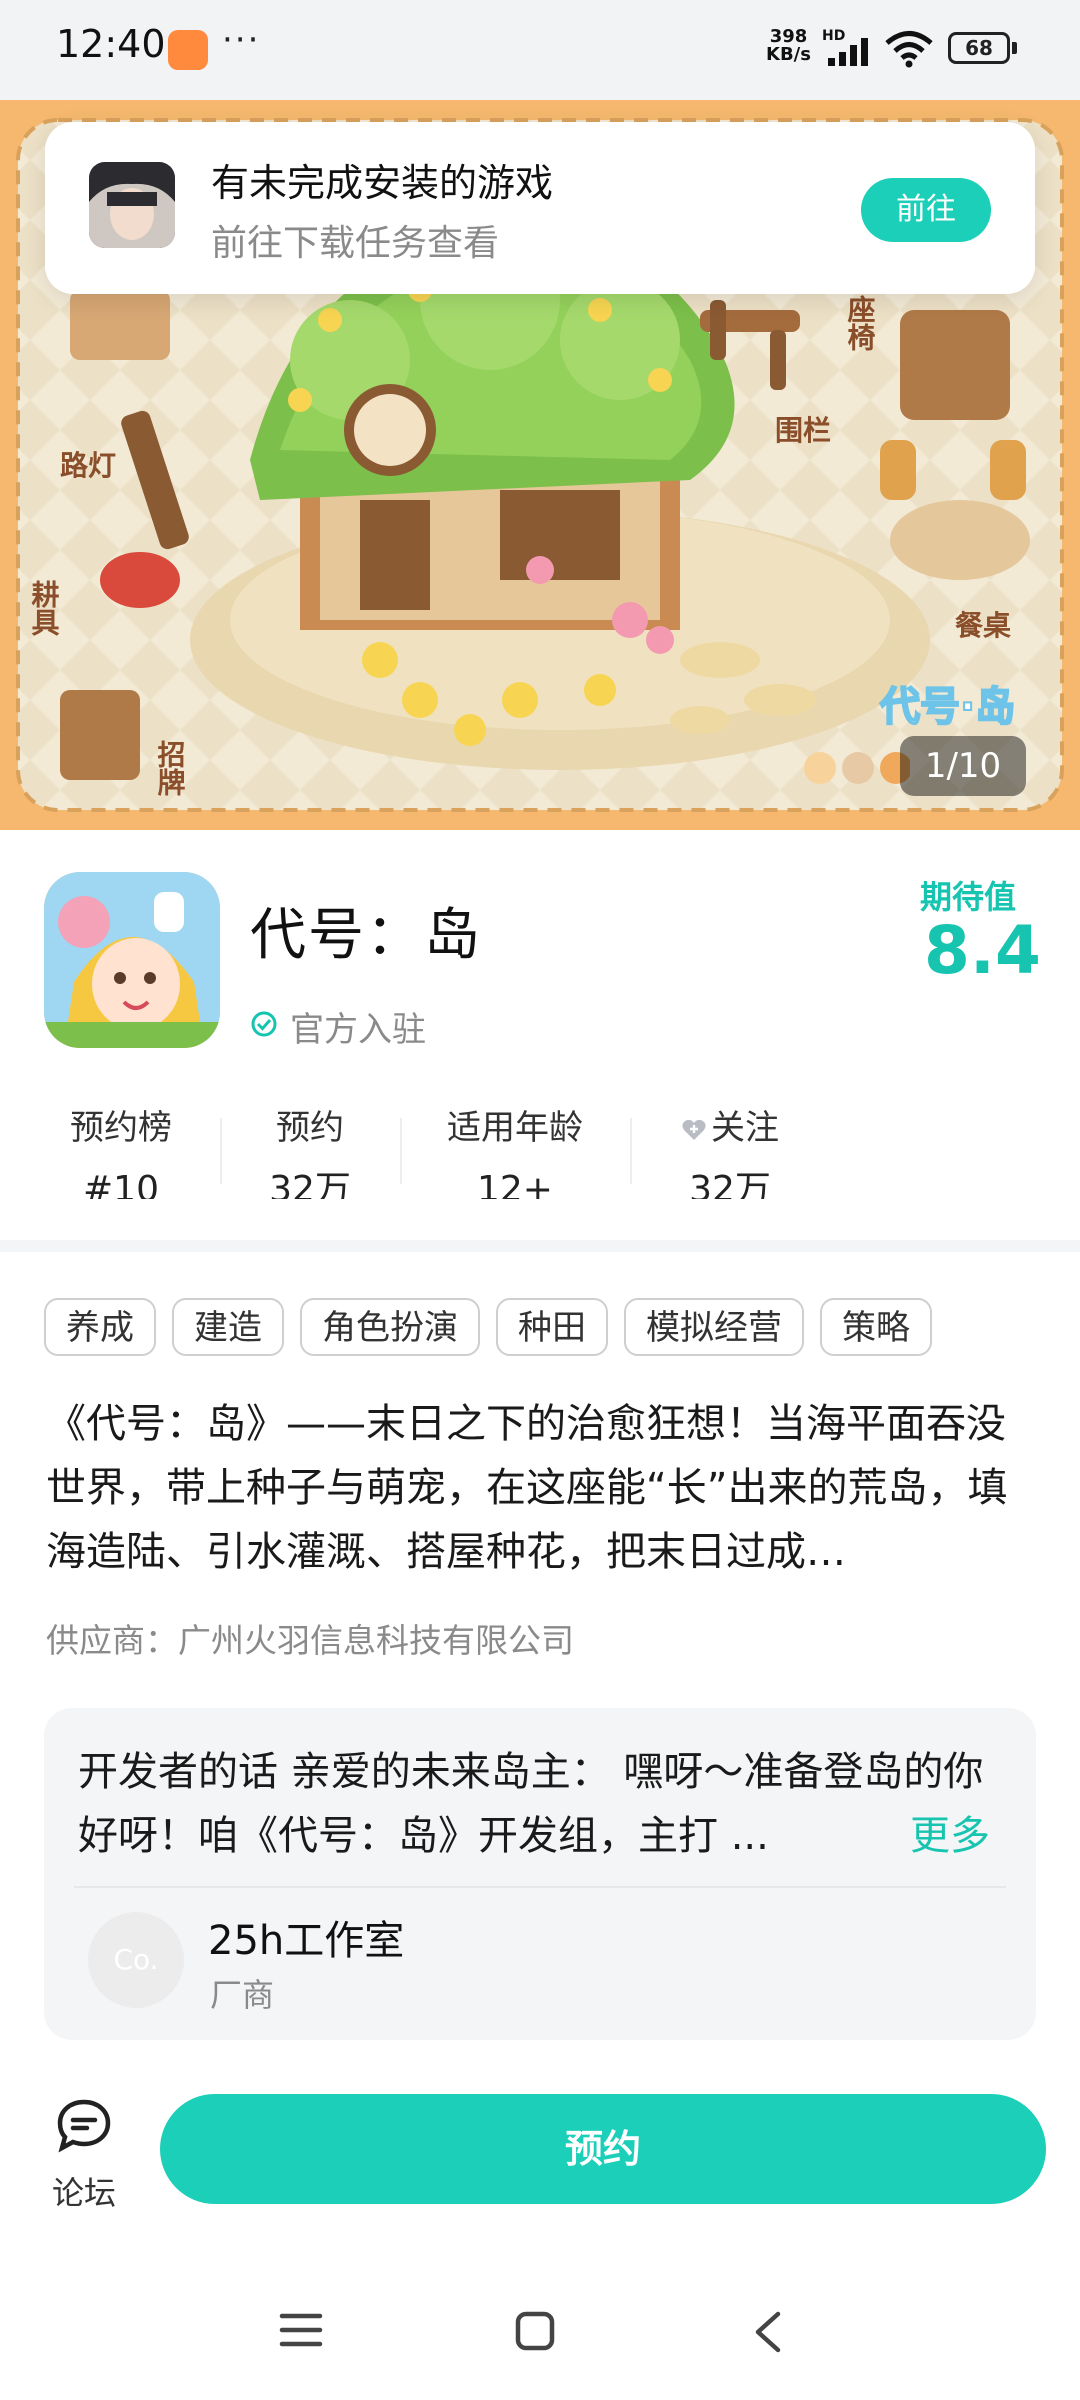 Image resolution: width=1080 pixels, height=2400 pixels. What do you see at coordinates (132, 205) in the screenshot?
I see `notification-game-icon` at bounding box center [132, 205].